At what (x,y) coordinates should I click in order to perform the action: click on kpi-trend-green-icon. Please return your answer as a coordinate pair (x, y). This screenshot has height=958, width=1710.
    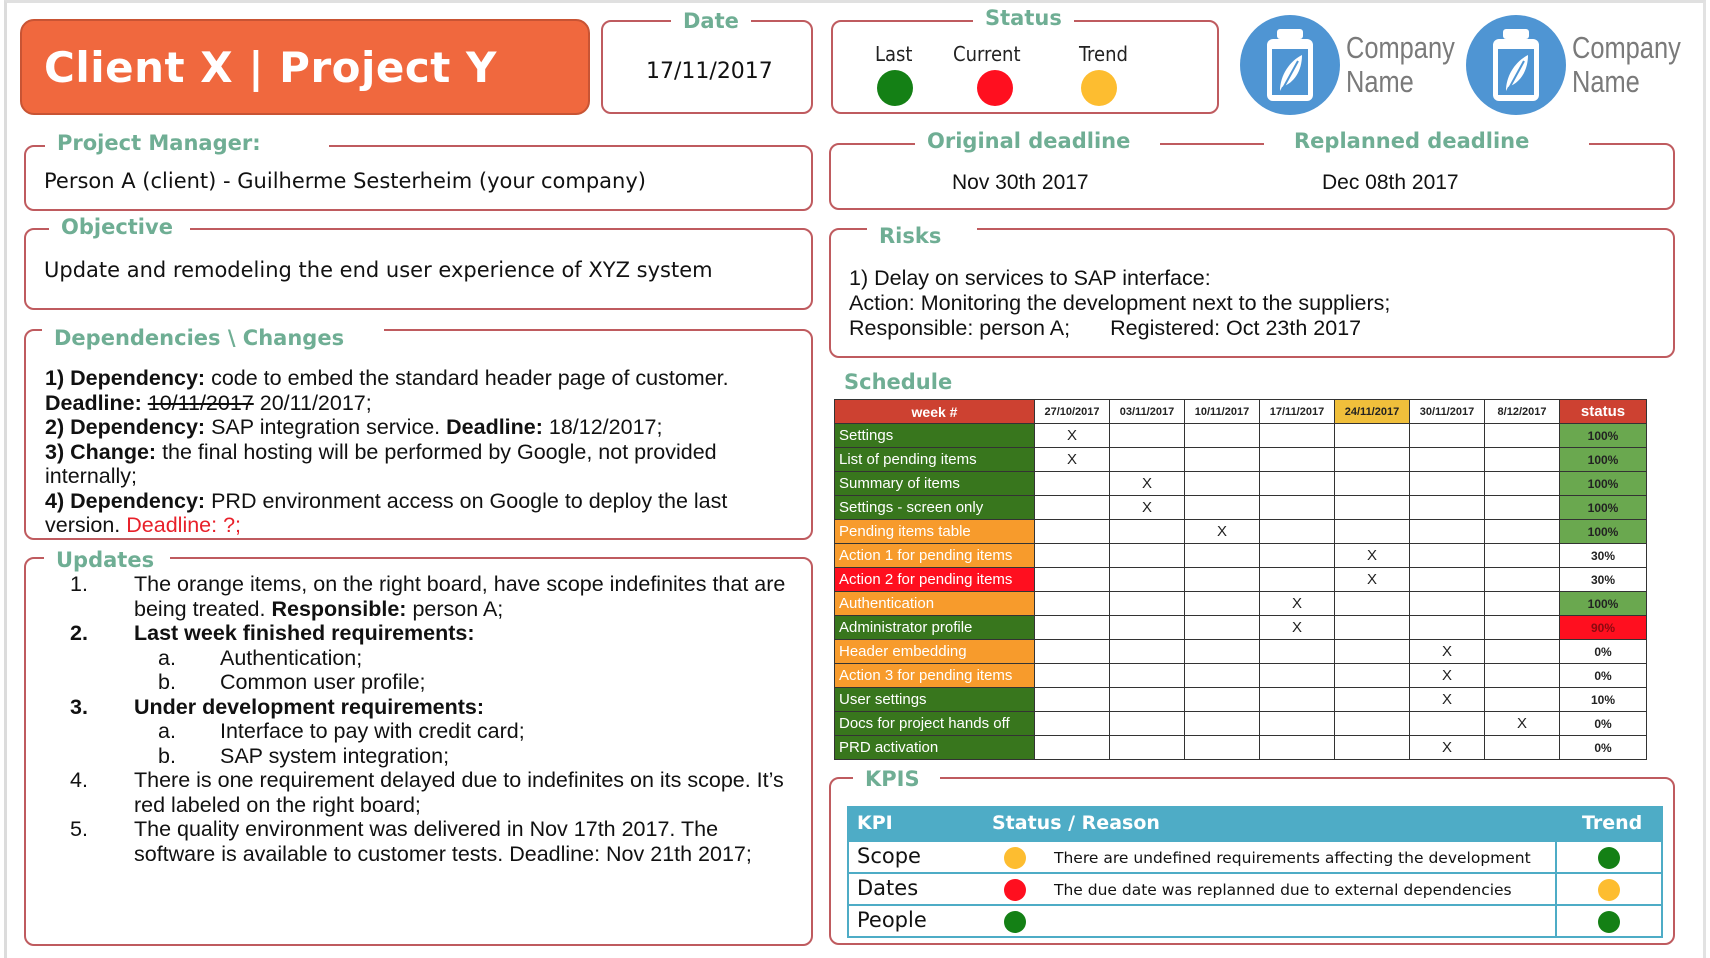
    Looking at the image, I should click on (1609, 922).